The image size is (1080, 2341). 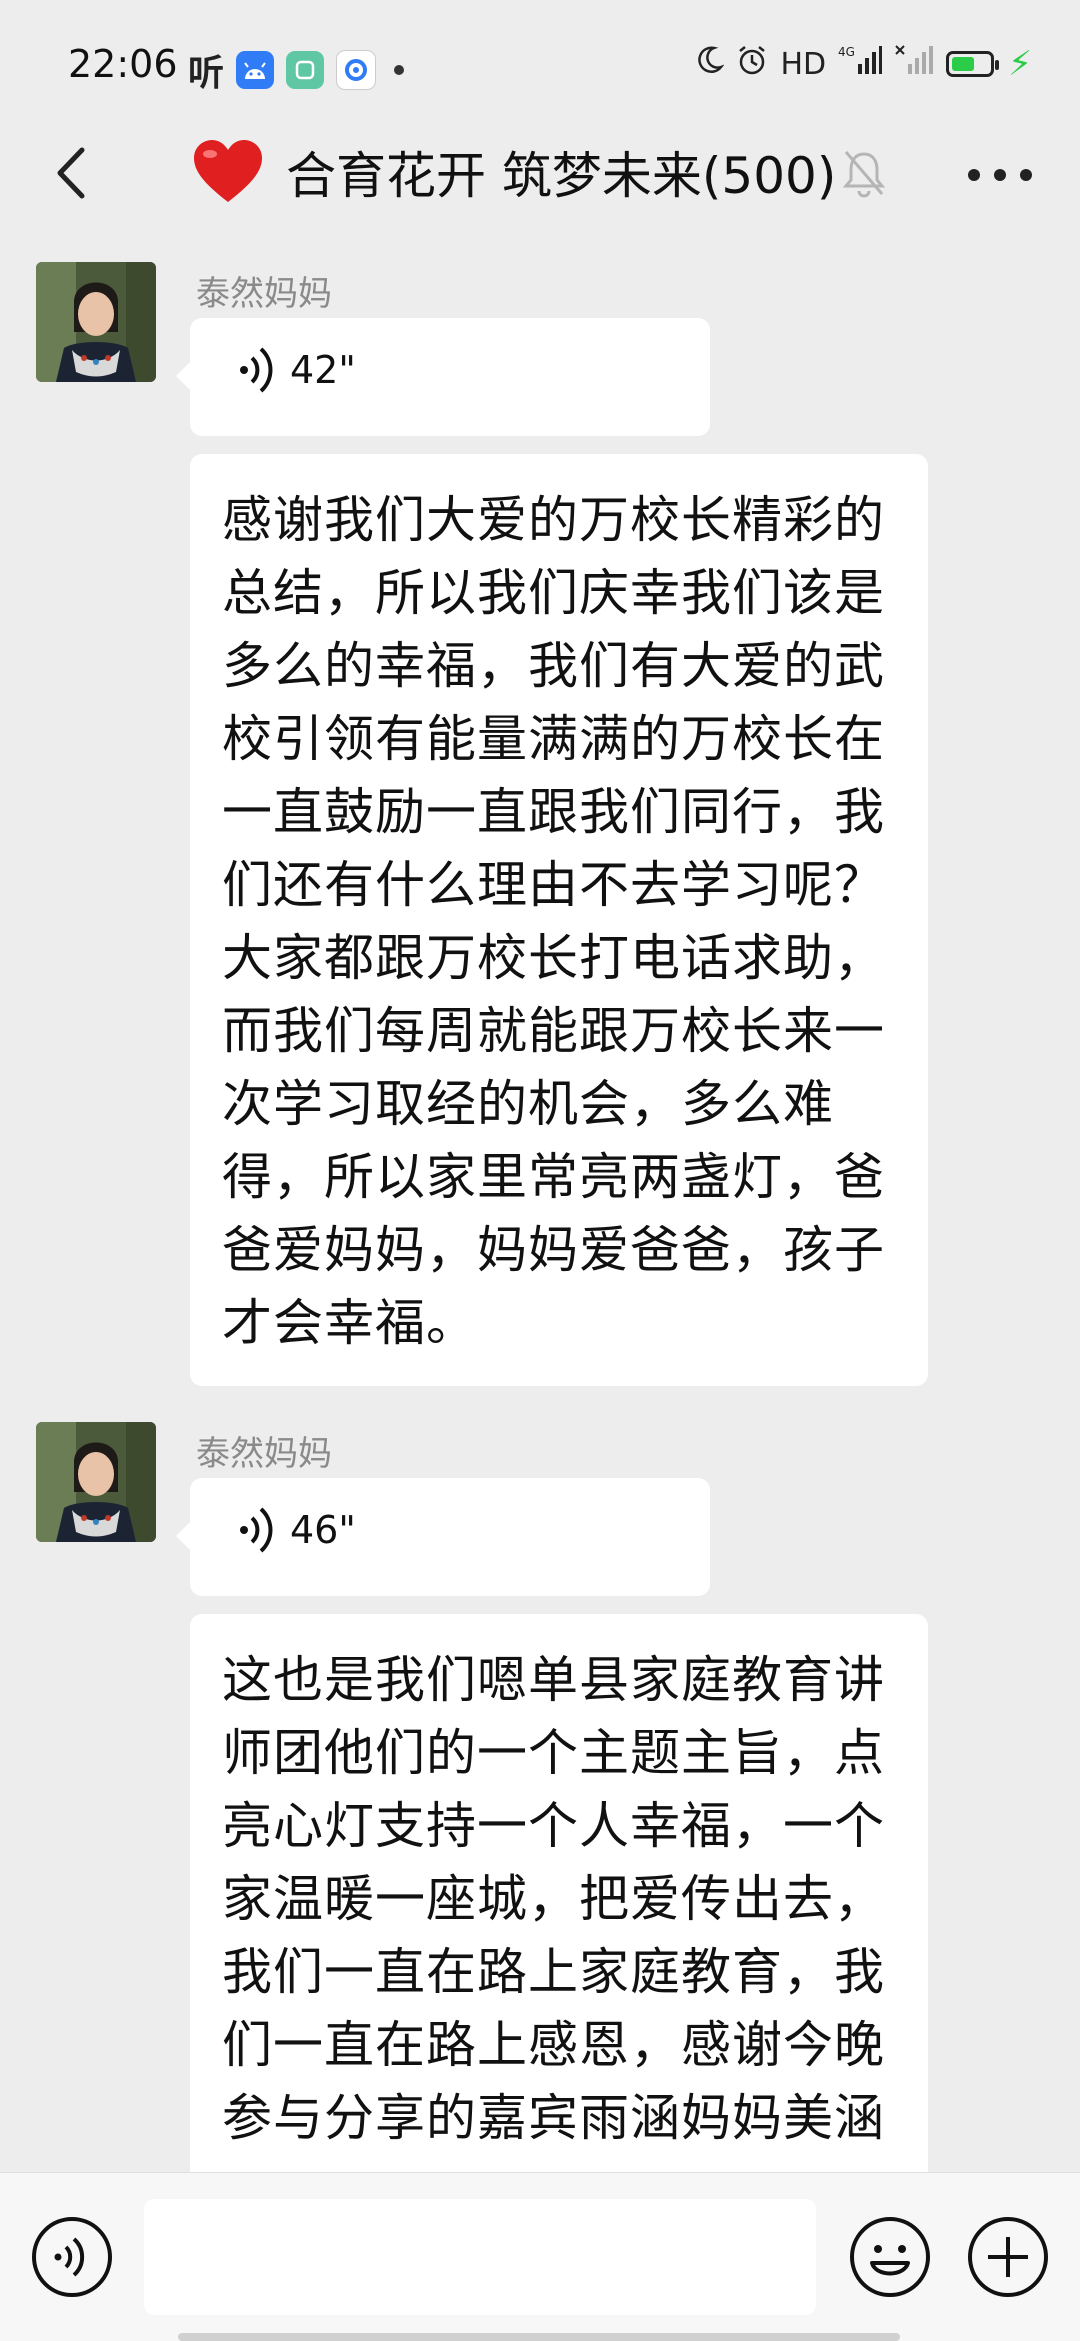 What do you see at coordinates (255, 70) in the screenshot?
I see `android-app-icon` at bounding box center [255, 70].